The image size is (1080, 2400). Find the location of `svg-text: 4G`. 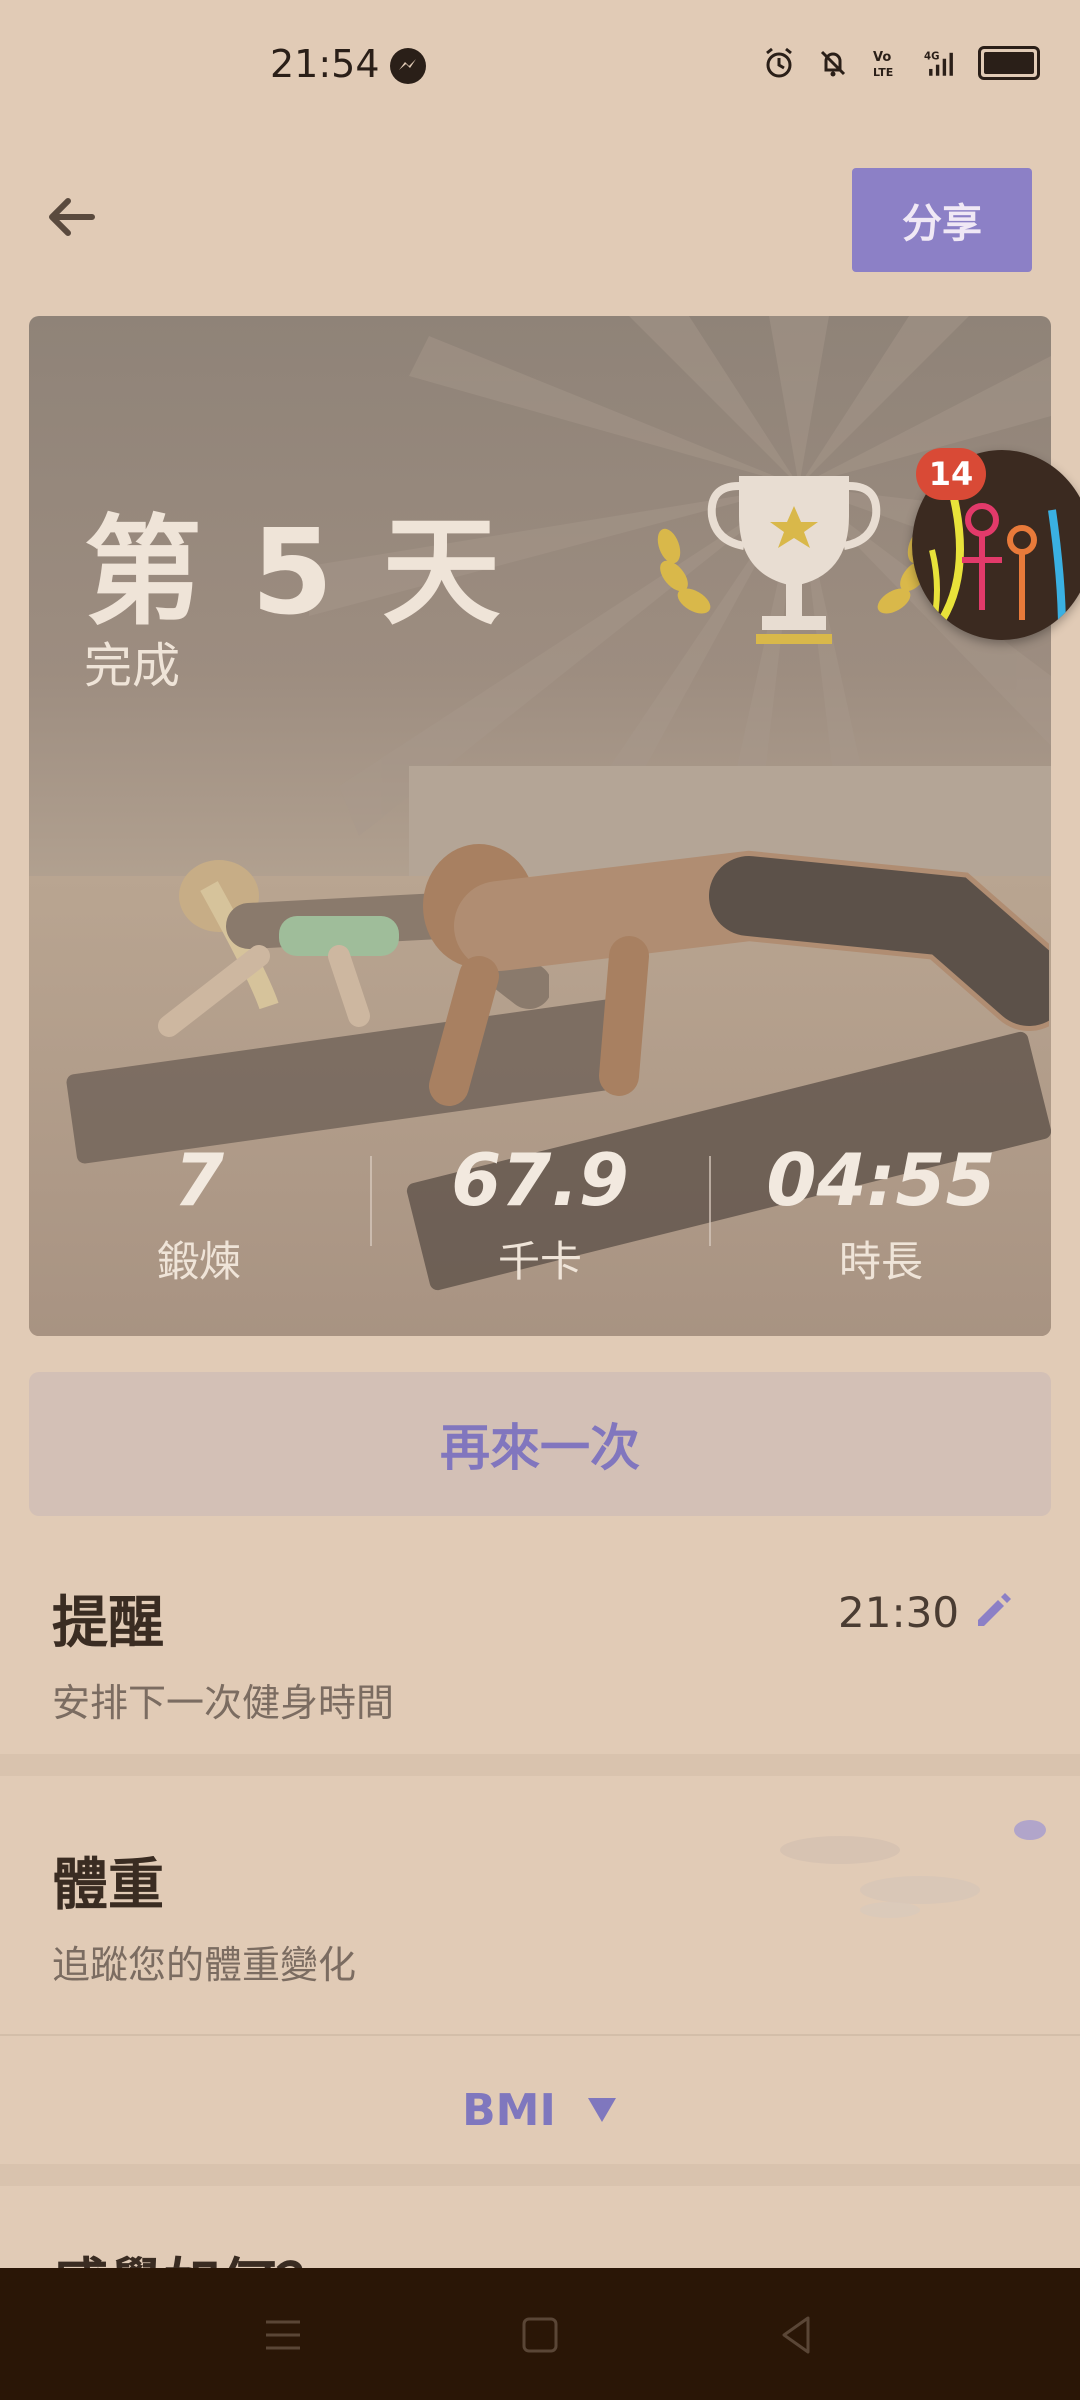

svg-text: 4G is located at coordinates (931, 57).